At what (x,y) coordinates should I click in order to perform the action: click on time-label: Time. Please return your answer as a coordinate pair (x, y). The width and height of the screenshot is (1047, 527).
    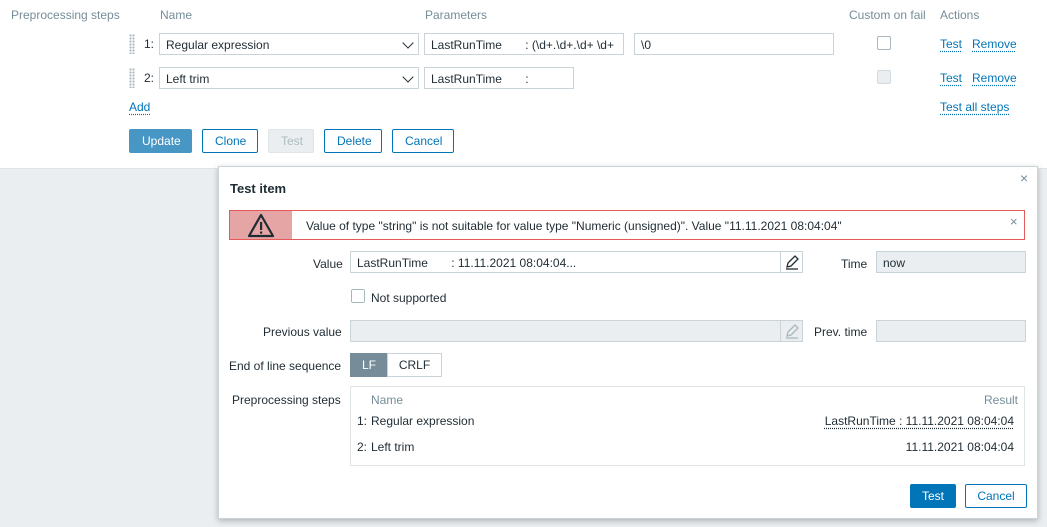
    Looking at the image, I should click on (854, 264).